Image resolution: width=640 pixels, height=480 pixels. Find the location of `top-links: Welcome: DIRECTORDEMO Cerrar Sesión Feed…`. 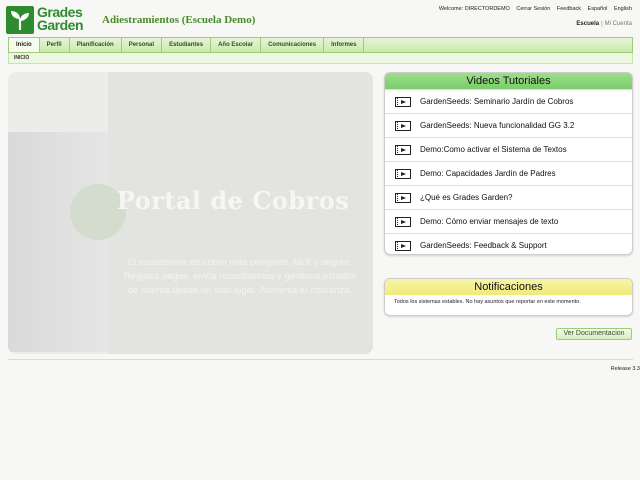

top-links: Welcome: DIRECTORDEMO Cerrar Sesión Feed… is located at coordinates (533, 9).